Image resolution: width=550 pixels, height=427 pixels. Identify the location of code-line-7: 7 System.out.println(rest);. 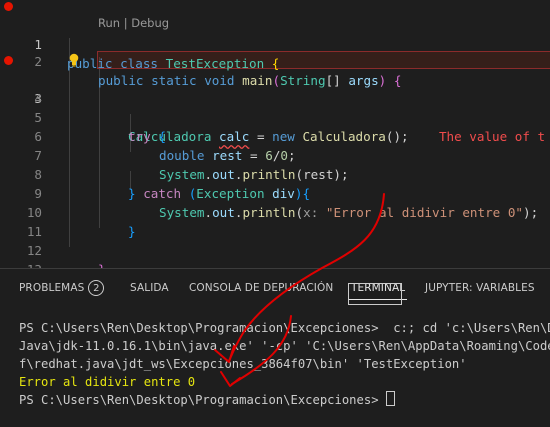
(275, 154).